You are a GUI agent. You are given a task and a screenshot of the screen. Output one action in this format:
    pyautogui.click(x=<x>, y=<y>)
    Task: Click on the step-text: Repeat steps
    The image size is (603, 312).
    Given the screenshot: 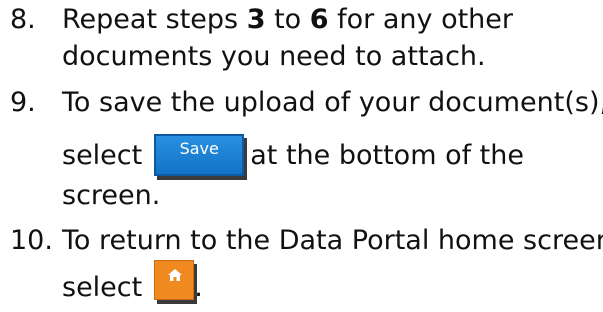 What is the action you would take?
    pyautogui.click(x=154, y=19)
    